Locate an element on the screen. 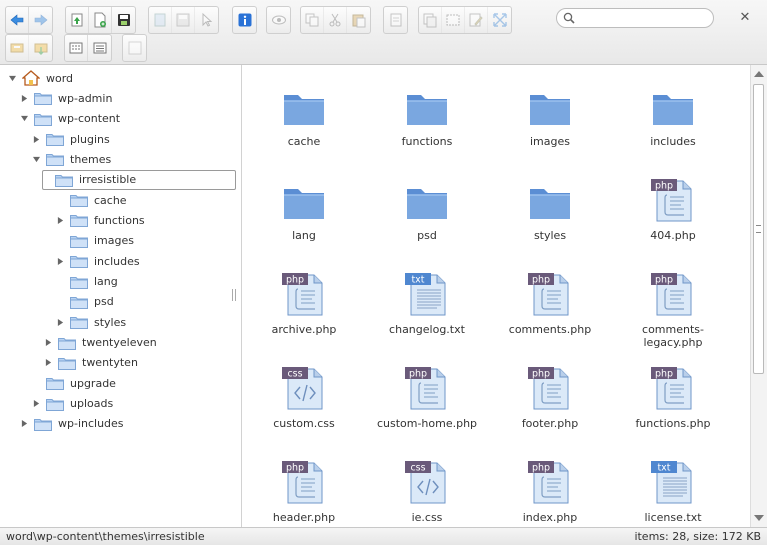  info-button is located at coordinates (244, 20).